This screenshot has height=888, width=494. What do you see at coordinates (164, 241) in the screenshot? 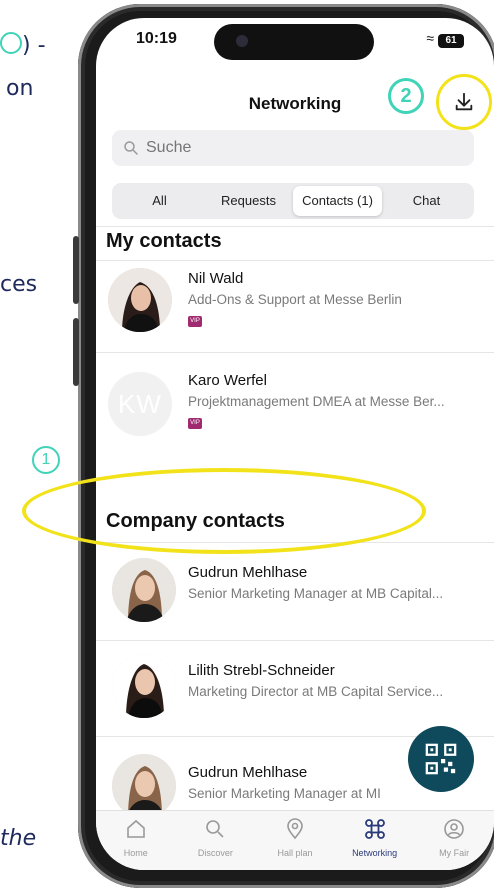
I see `my-contacts-heading: My contacts` at bounding box center [164, 241].